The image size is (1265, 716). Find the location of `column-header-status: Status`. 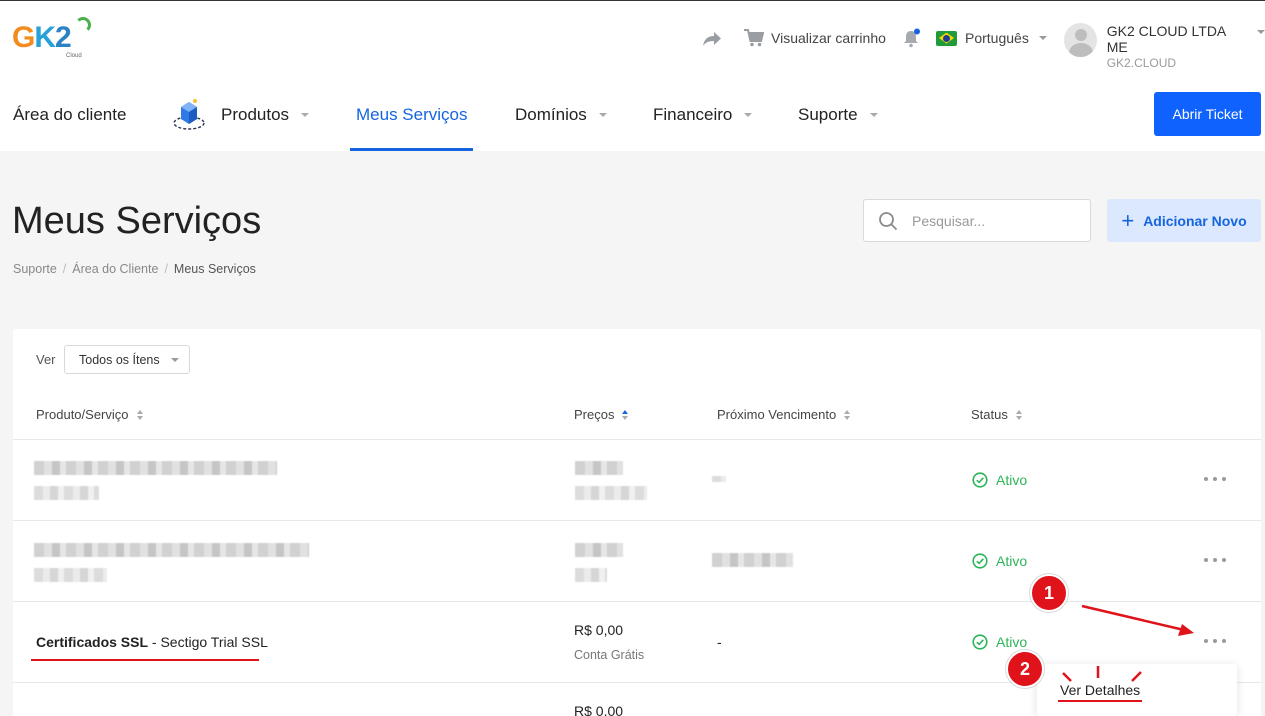

column-header-status: Status is located at coordinates (996, 414).